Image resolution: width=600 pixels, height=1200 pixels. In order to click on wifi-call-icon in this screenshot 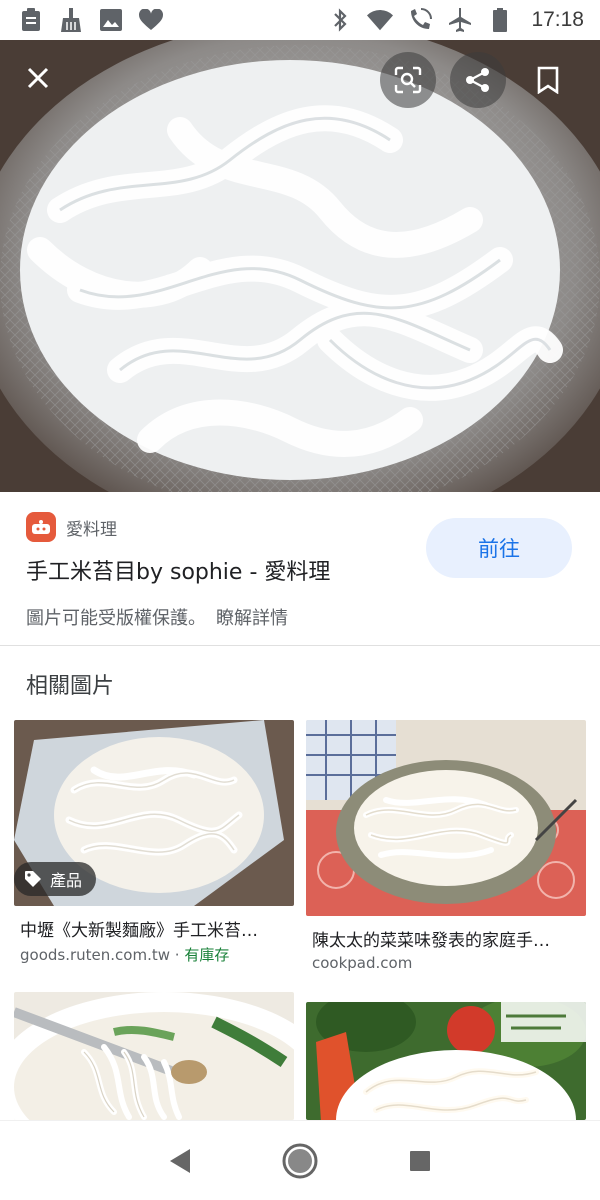, I will do `click(420, 20)`.